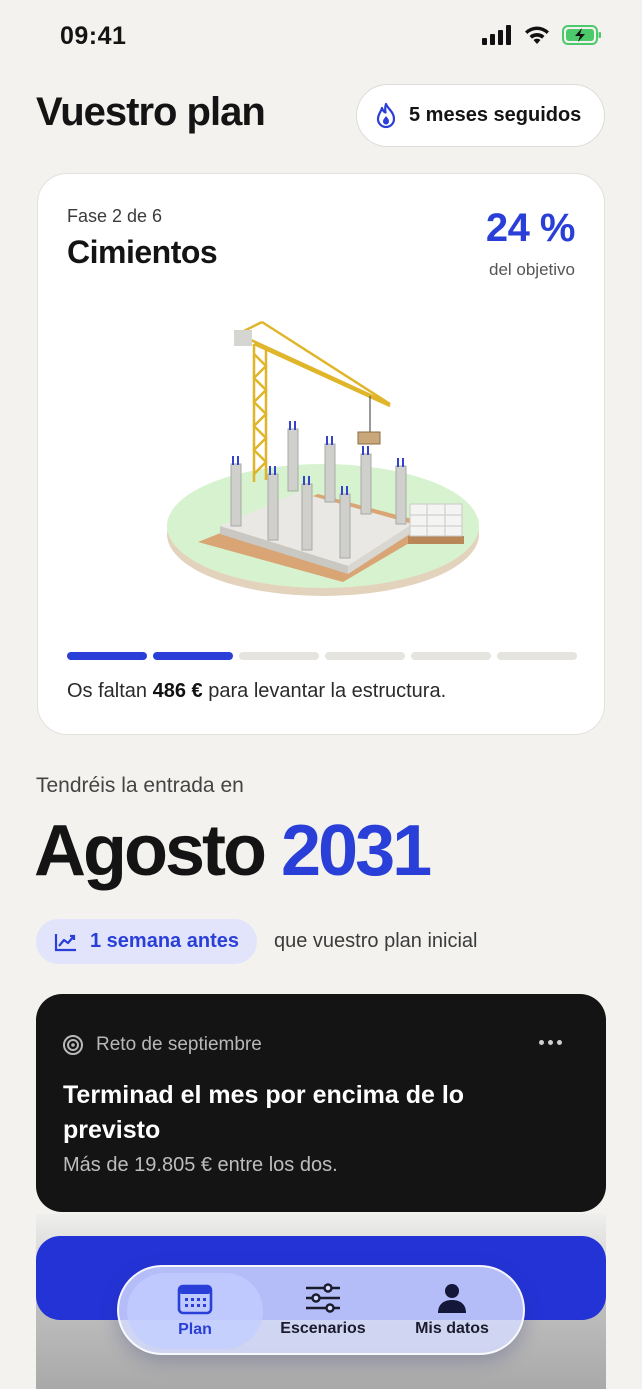 The image size is (642, 1389). I want to click on phase-label: Fase 2 de 6, so click(115, 216).